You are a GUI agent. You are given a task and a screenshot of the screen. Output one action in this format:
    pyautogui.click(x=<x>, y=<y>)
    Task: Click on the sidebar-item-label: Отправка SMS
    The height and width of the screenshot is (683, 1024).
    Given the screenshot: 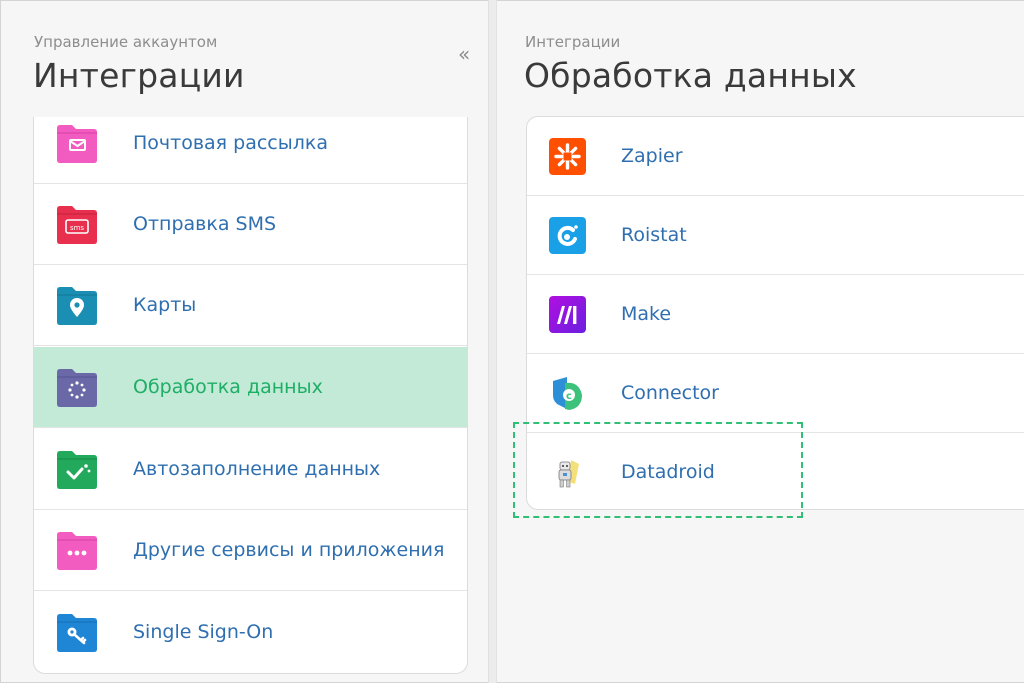 What is the action you would take?
    pyautogui.click(x=205, y=224)
    